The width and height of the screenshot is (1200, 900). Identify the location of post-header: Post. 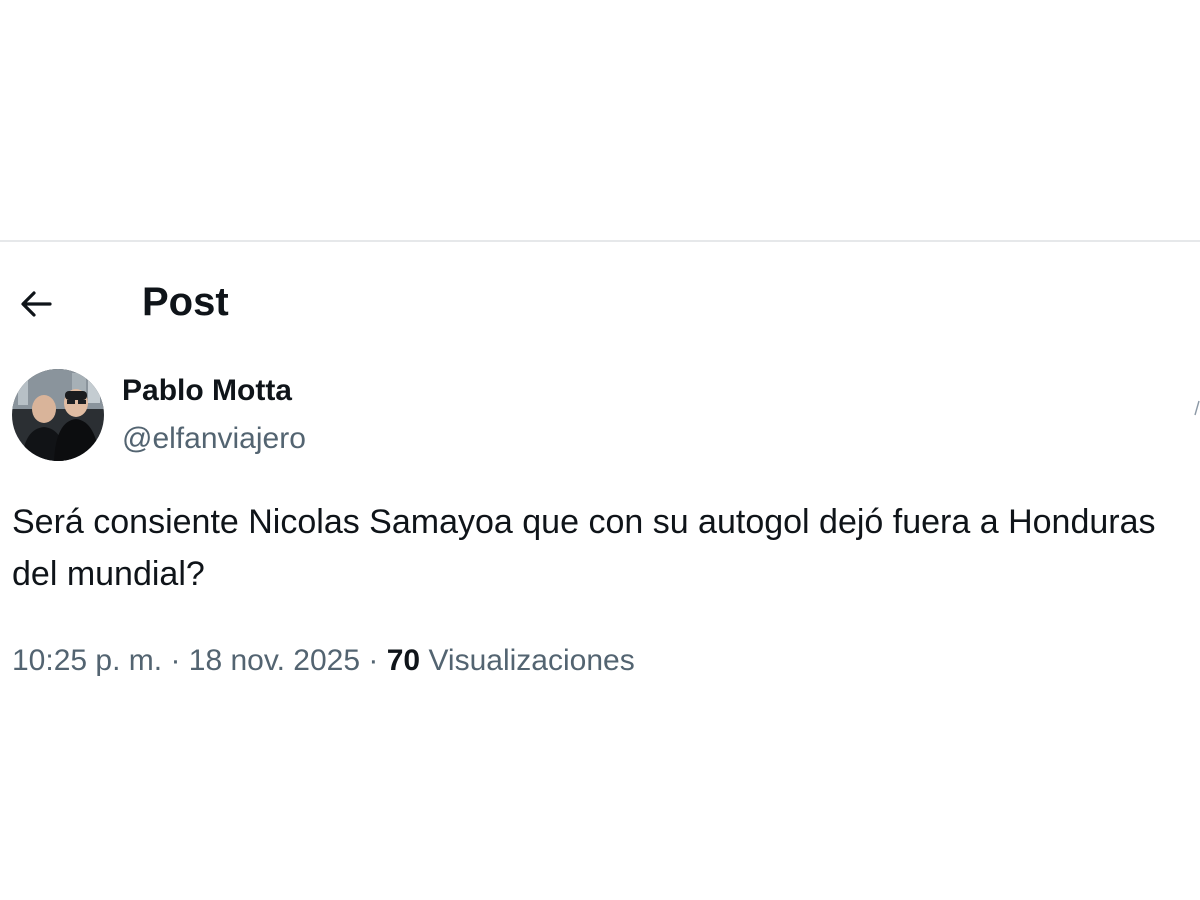
(600, 302).